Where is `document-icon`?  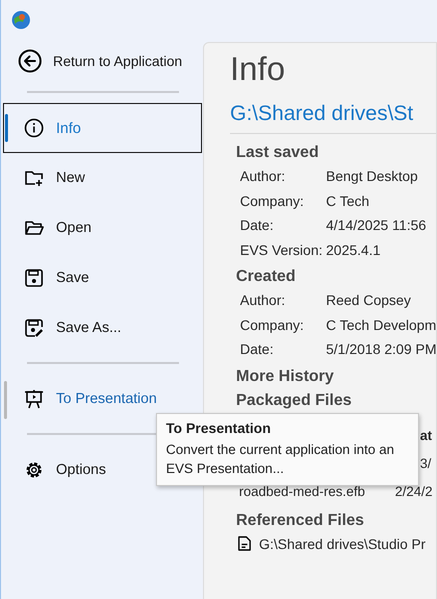
document-icon is located at coordinates (244, 544).